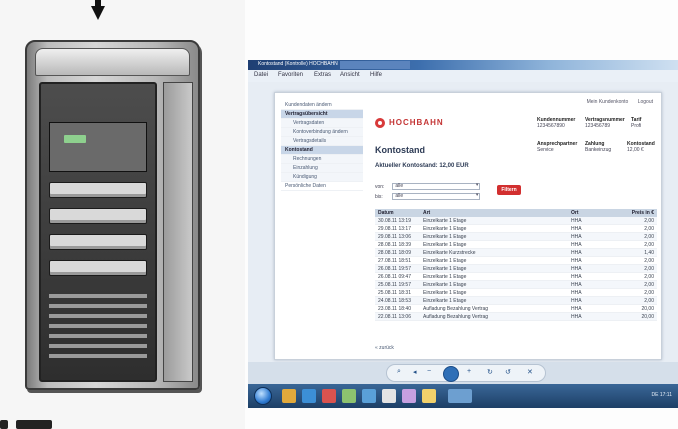 This screenshot has height=429, width=678. I want to click on menu-item-ansicht: Ansicht, so click(350, 75).